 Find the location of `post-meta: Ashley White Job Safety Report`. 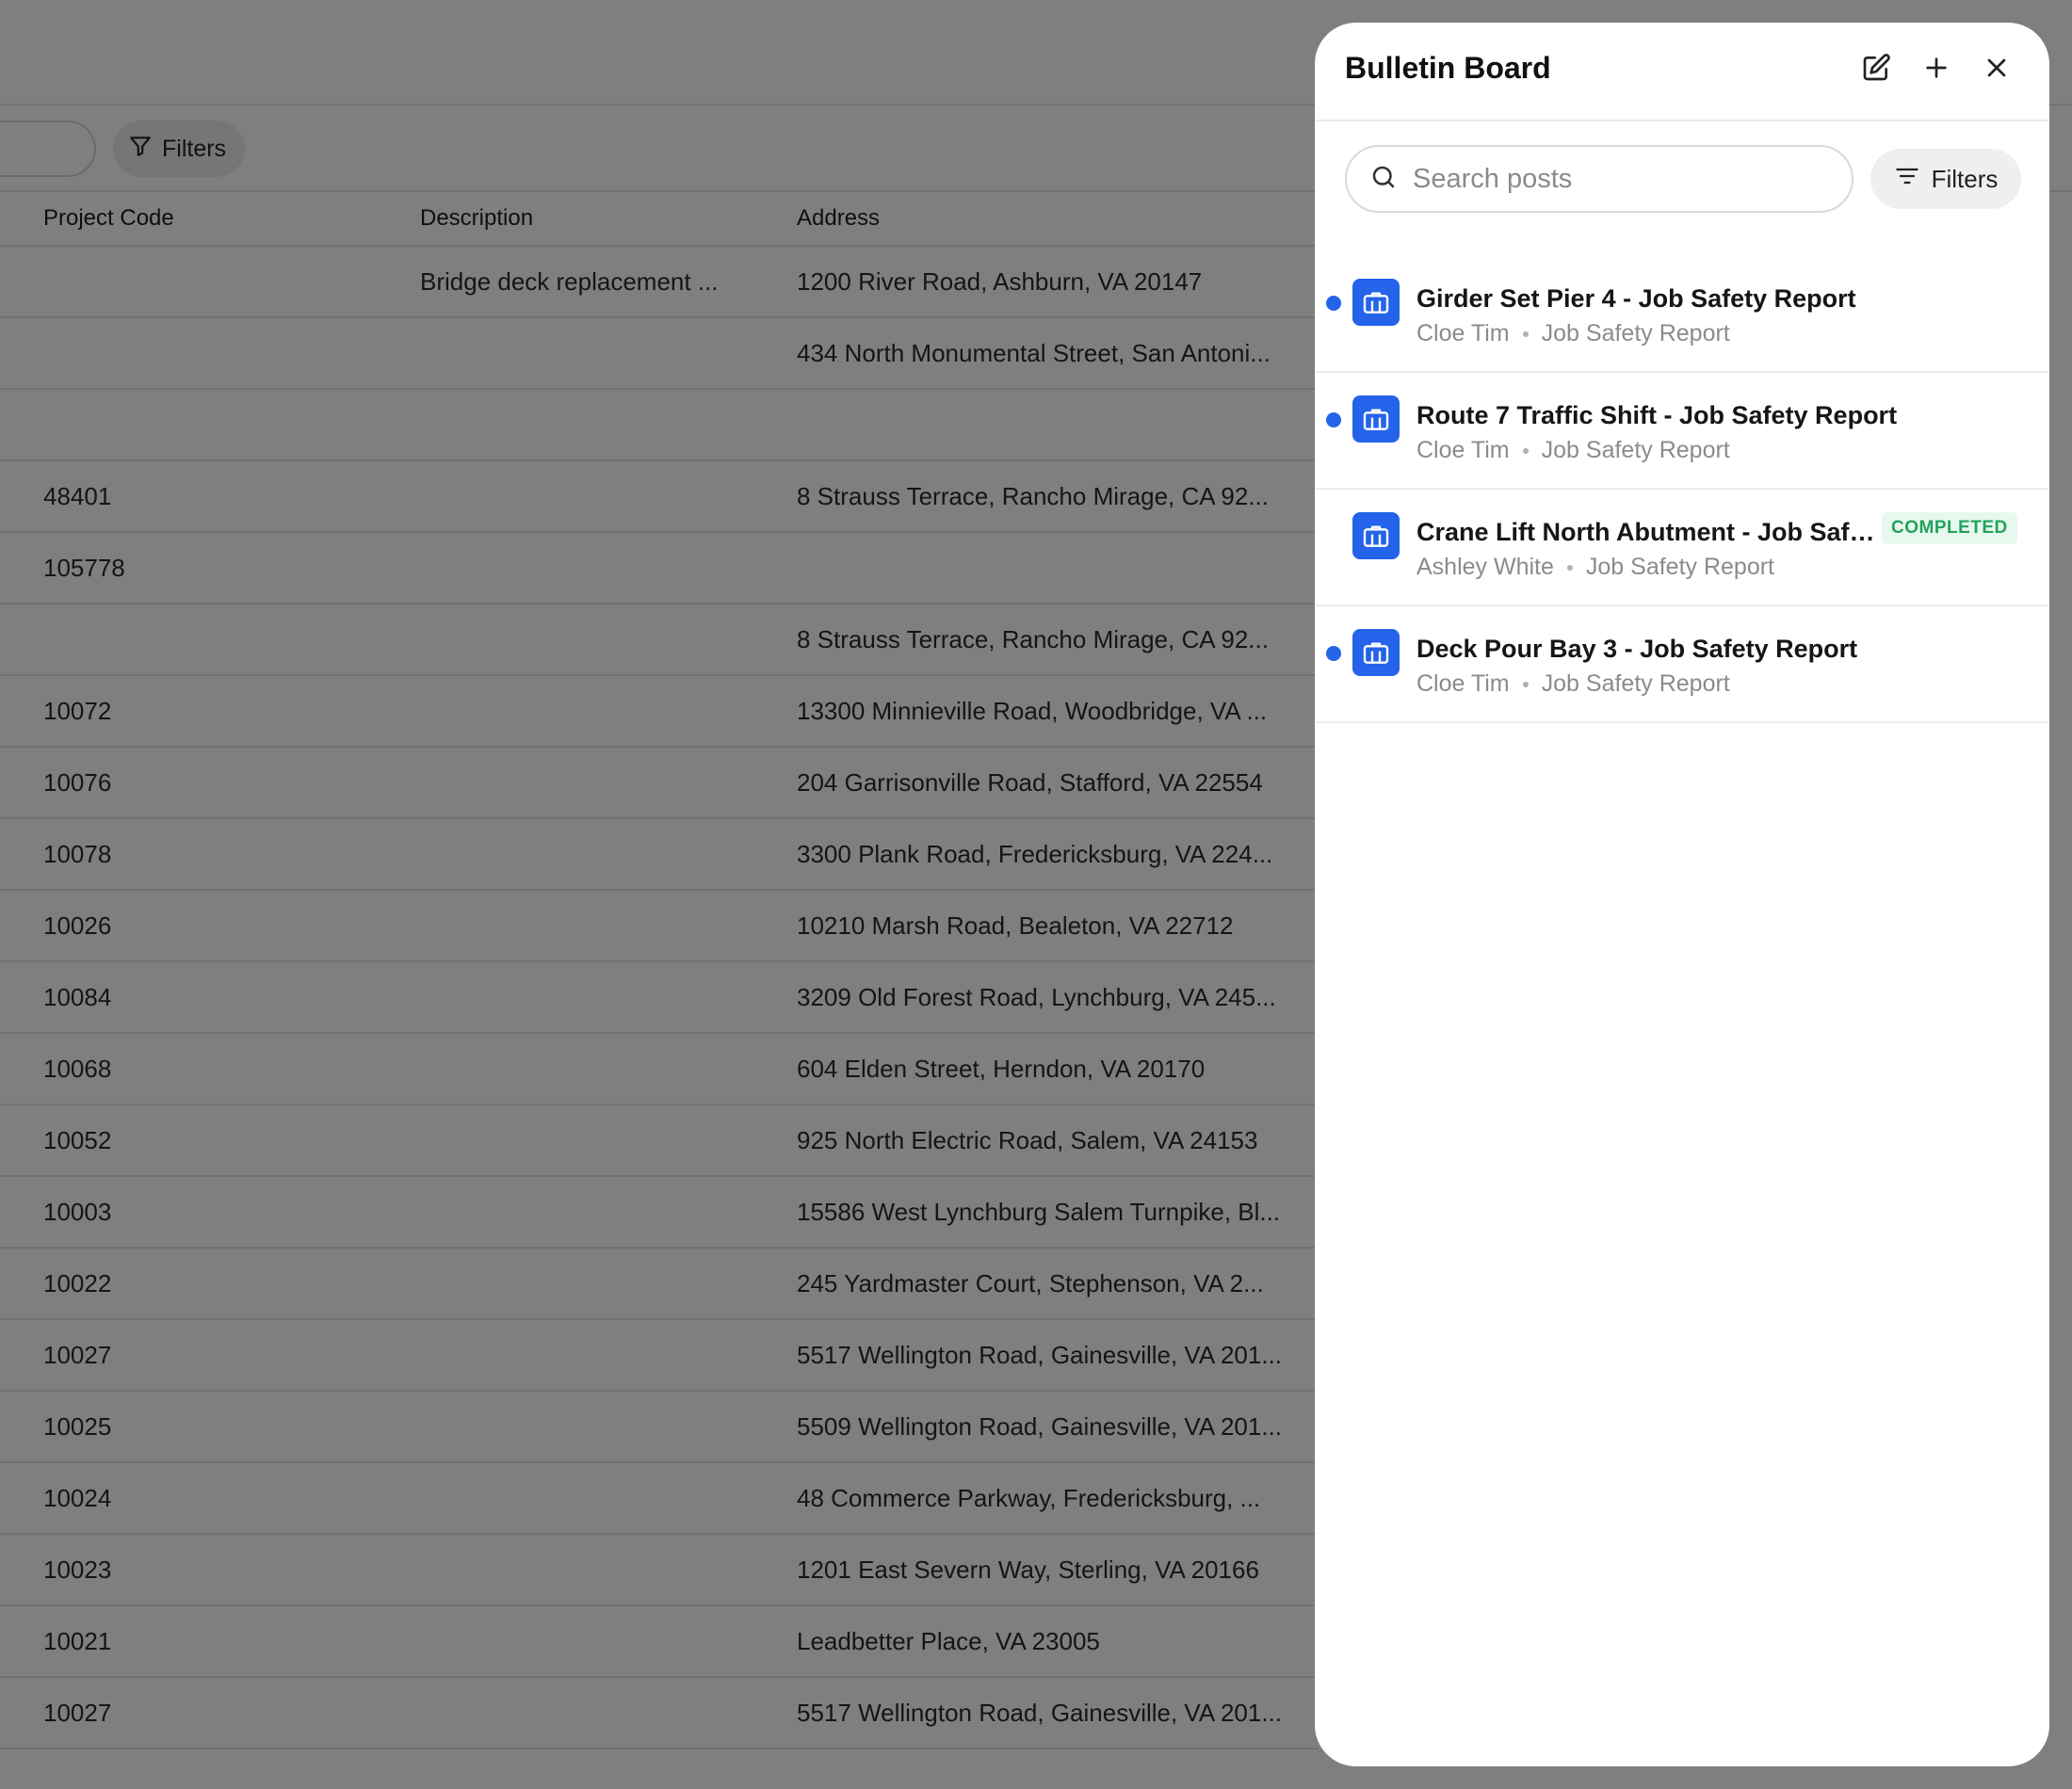

post-meta: Ashley White Job Safety Report is located at coordinates (1595, 567).